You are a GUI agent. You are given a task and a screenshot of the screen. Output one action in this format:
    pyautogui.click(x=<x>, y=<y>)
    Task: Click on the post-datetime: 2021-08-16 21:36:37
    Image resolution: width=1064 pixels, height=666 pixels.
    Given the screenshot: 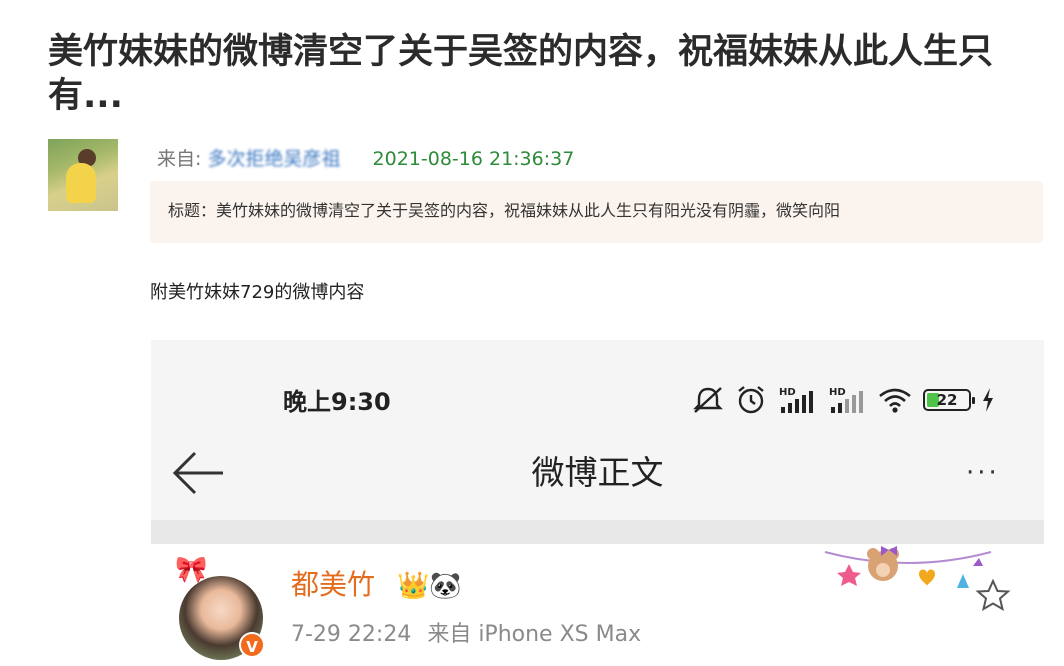 What is the action you would take?
    pyautogui.click(x=473, y=159)
    